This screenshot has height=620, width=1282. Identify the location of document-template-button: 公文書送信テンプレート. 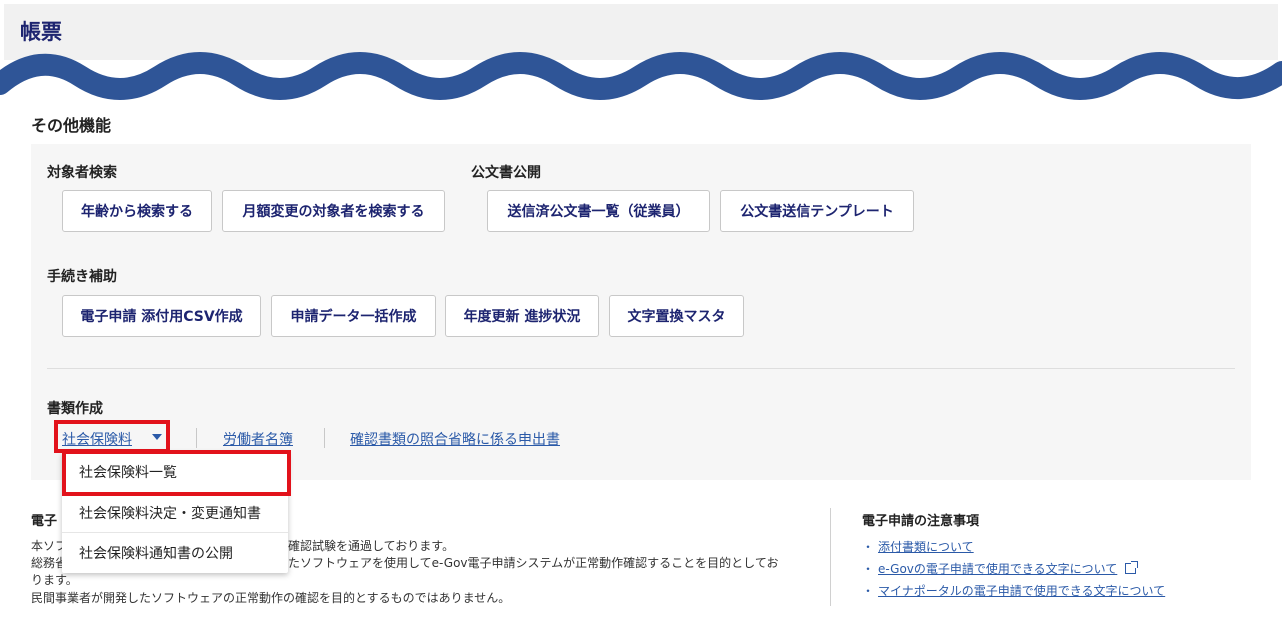
(817, 211).